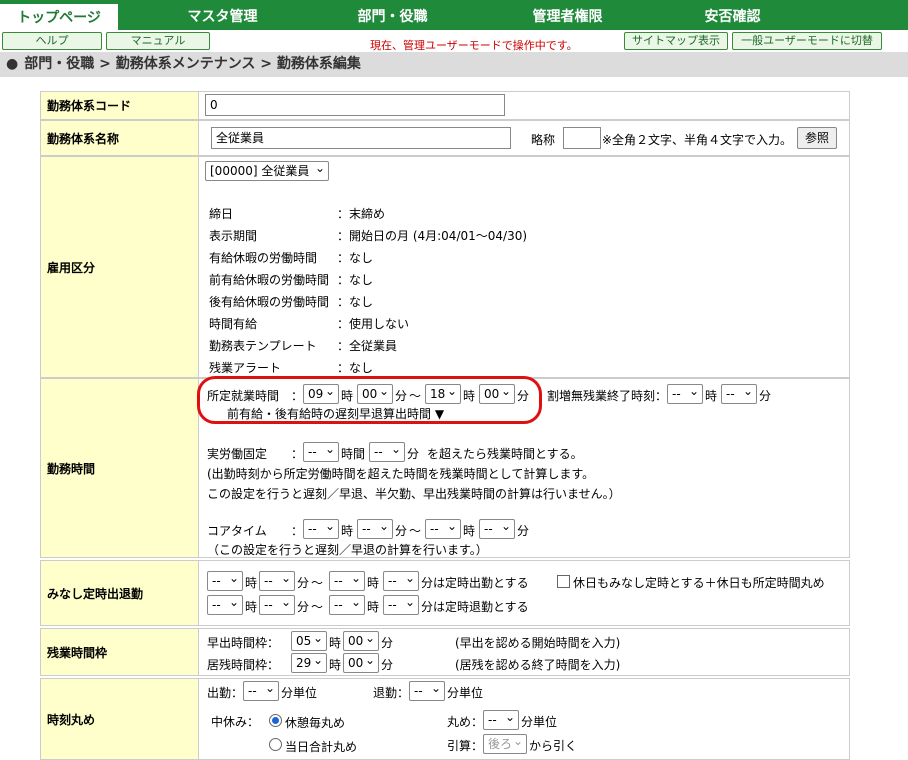 Image resolution: width=908 pixels, height=760 pixels. Describe the element at coordinates (361, 138) in the screenshot. I see `name-input: 全従業員` at that location.